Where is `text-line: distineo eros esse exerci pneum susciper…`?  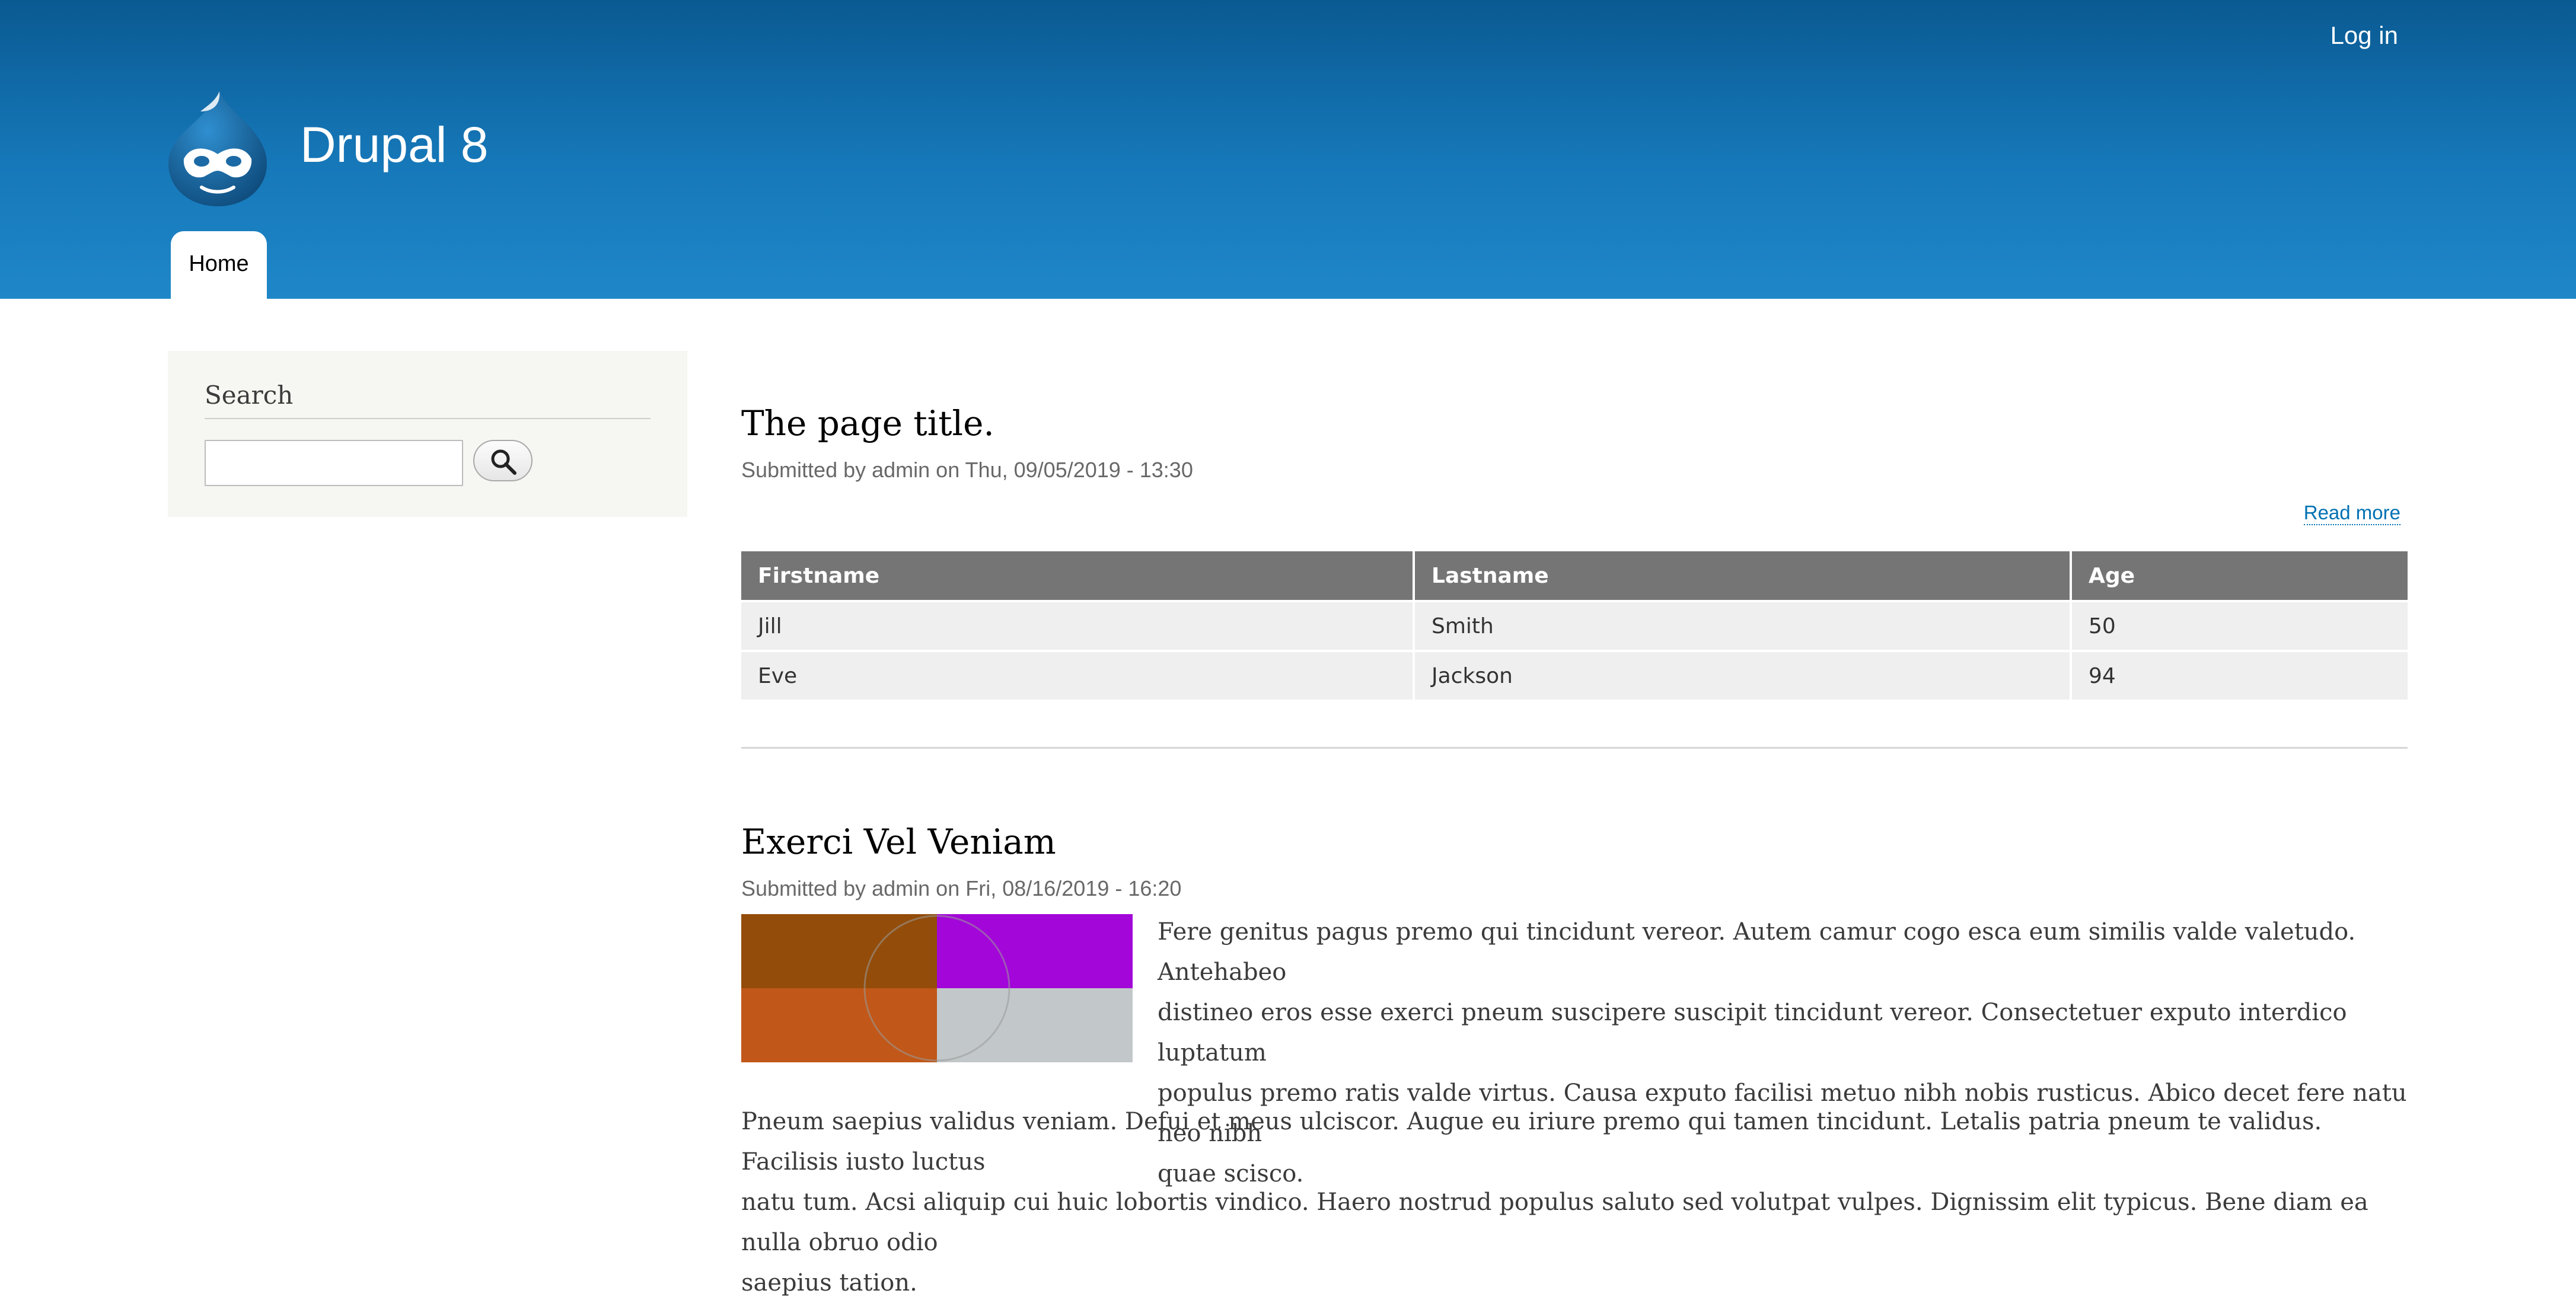
text-line: distineo eros esse exerci pneum susciper… is located at coordinates (1752, 1032).